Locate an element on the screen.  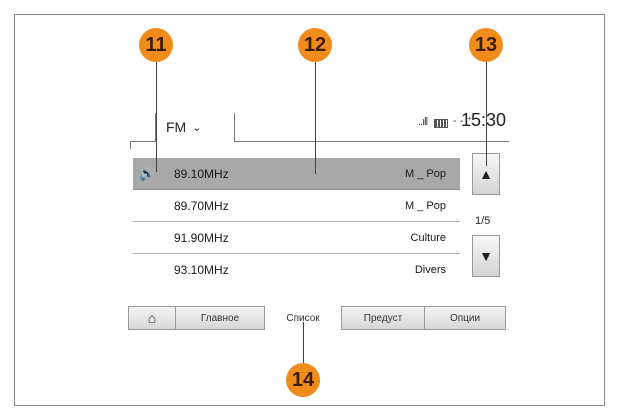
station-name: Divers is located at coordinates (430, 269).